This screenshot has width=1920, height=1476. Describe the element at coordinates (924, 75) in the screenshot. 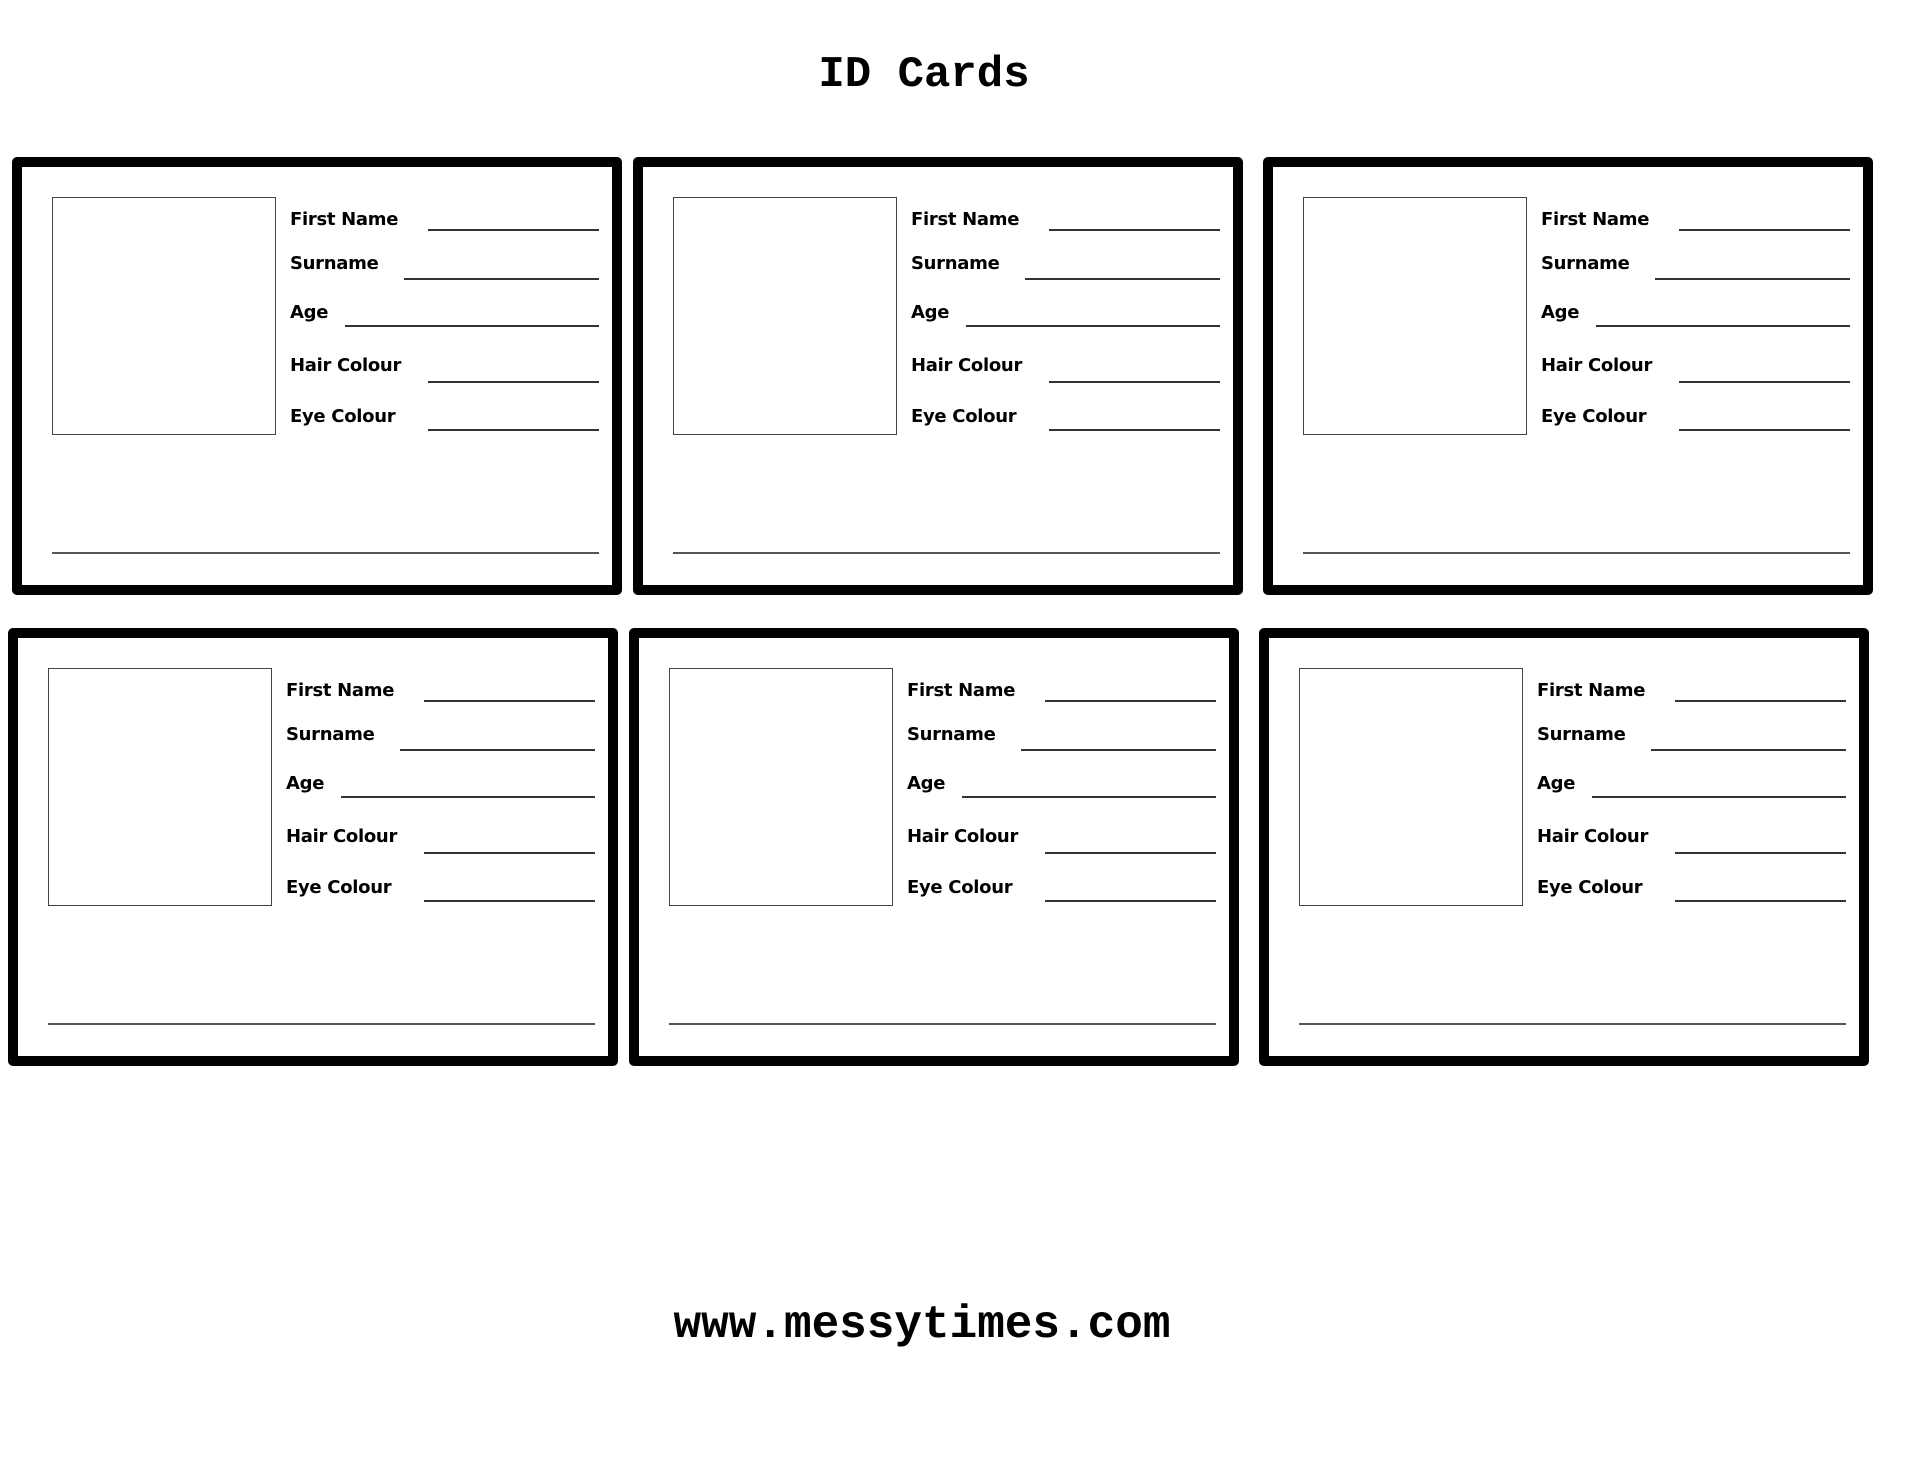

I see `page-title: ID Cards` at that location.